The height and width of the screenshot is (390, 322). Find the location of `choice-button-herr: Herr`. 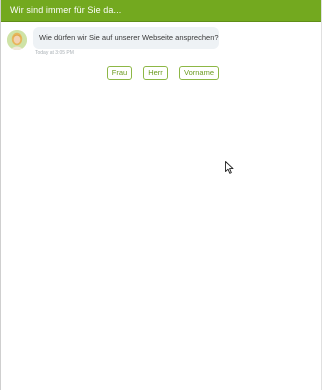

choice-button-herr: Herr is located at coordinates (155, 73).